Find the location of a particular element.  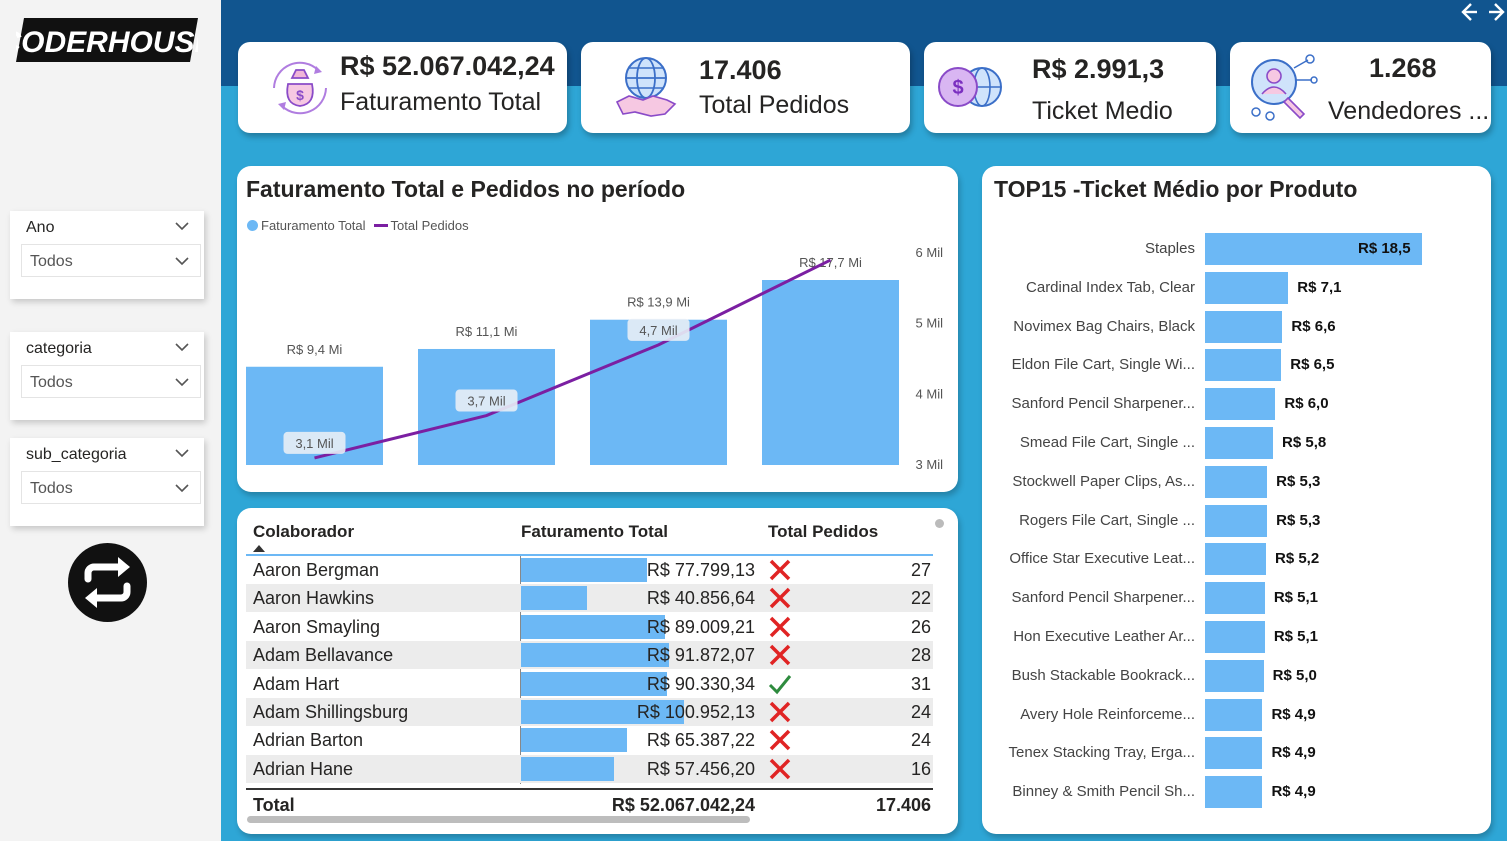

line-total-pedidos is located at coordinates (573, 359).